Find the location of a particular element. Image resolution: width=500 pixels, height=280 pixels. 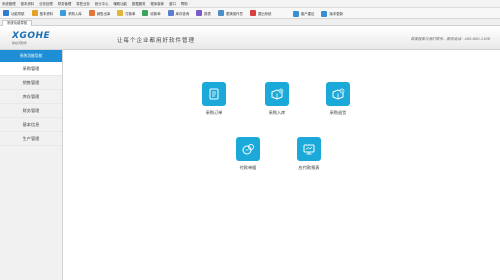

menu-basic-data: 基本资料 is located at coordinates (28, 3).